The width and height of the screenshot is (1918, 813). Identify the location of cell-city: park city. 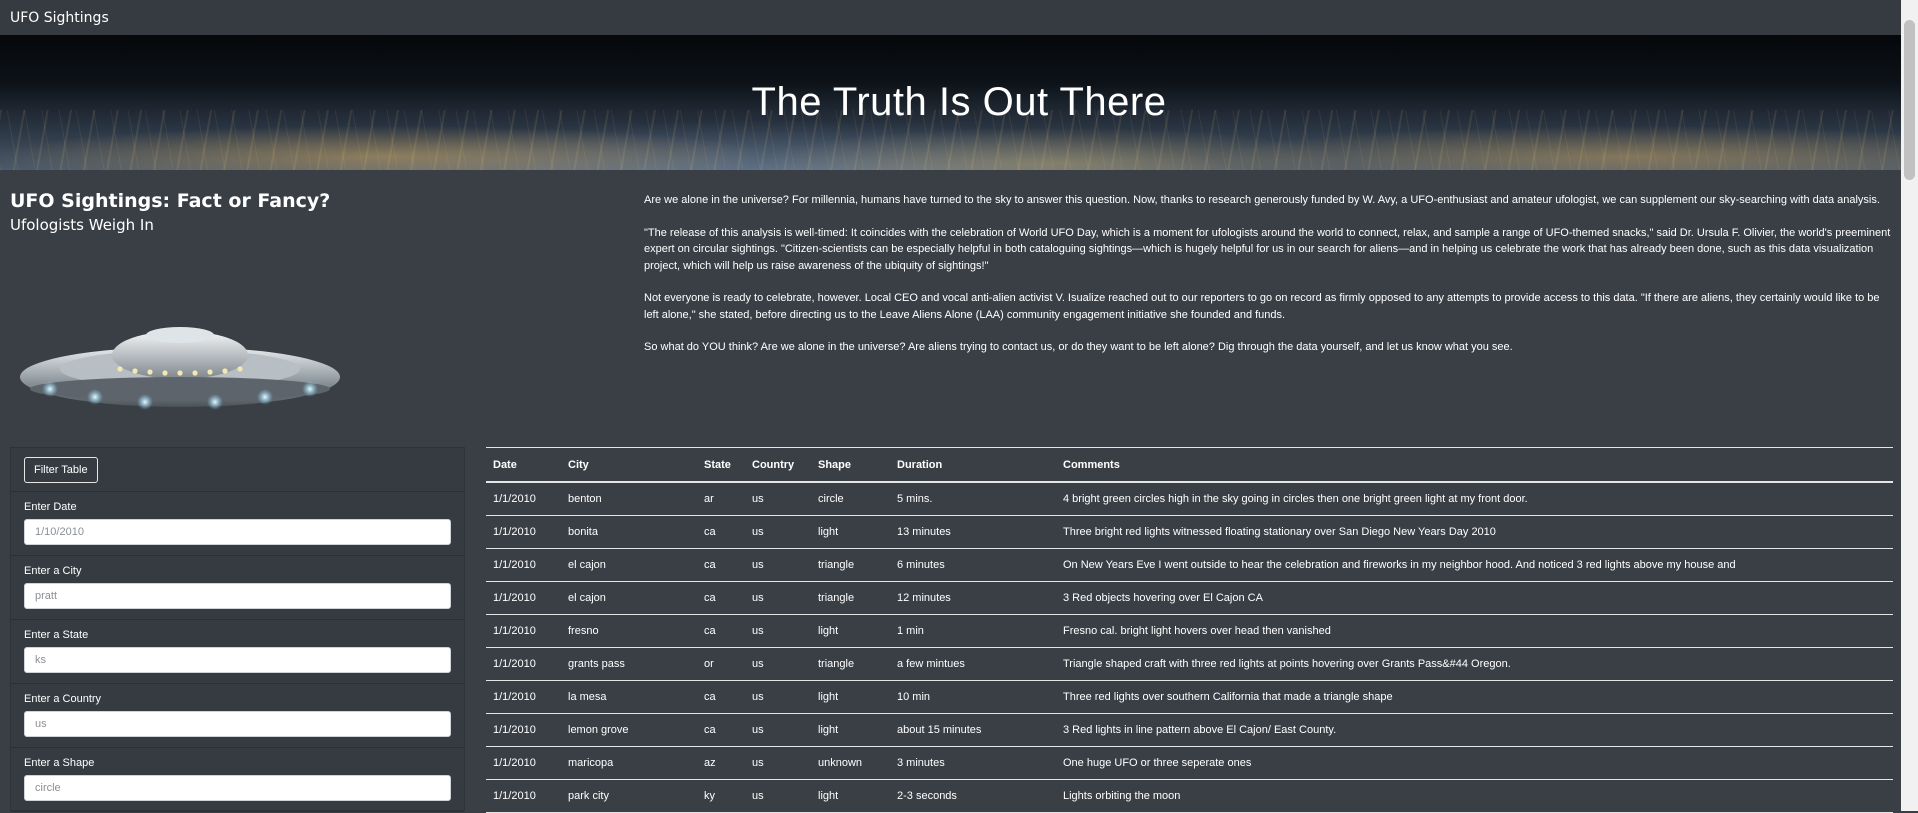
(629, 796).